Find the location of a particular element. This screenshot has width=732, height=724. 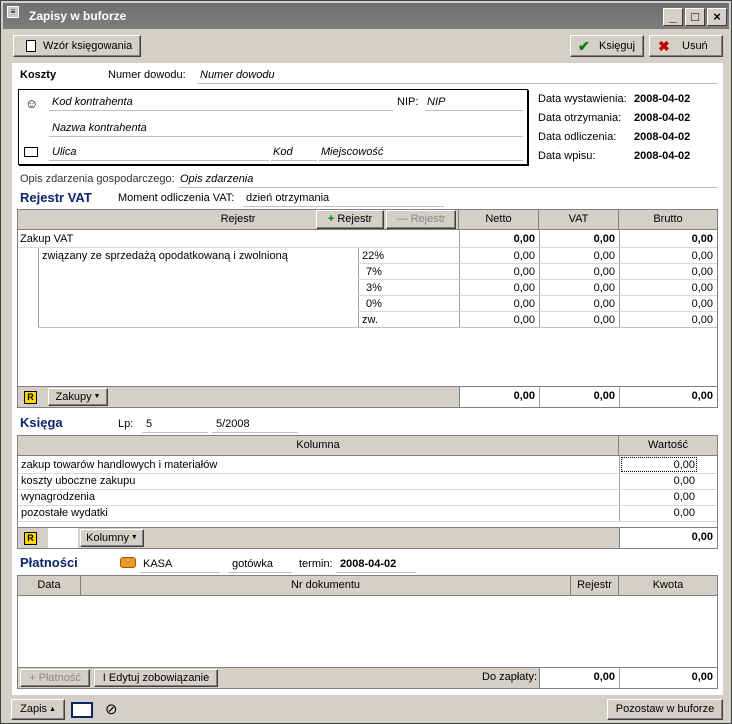

entry-date-field: 2008-04-02 is located at coordinates (662, 156).